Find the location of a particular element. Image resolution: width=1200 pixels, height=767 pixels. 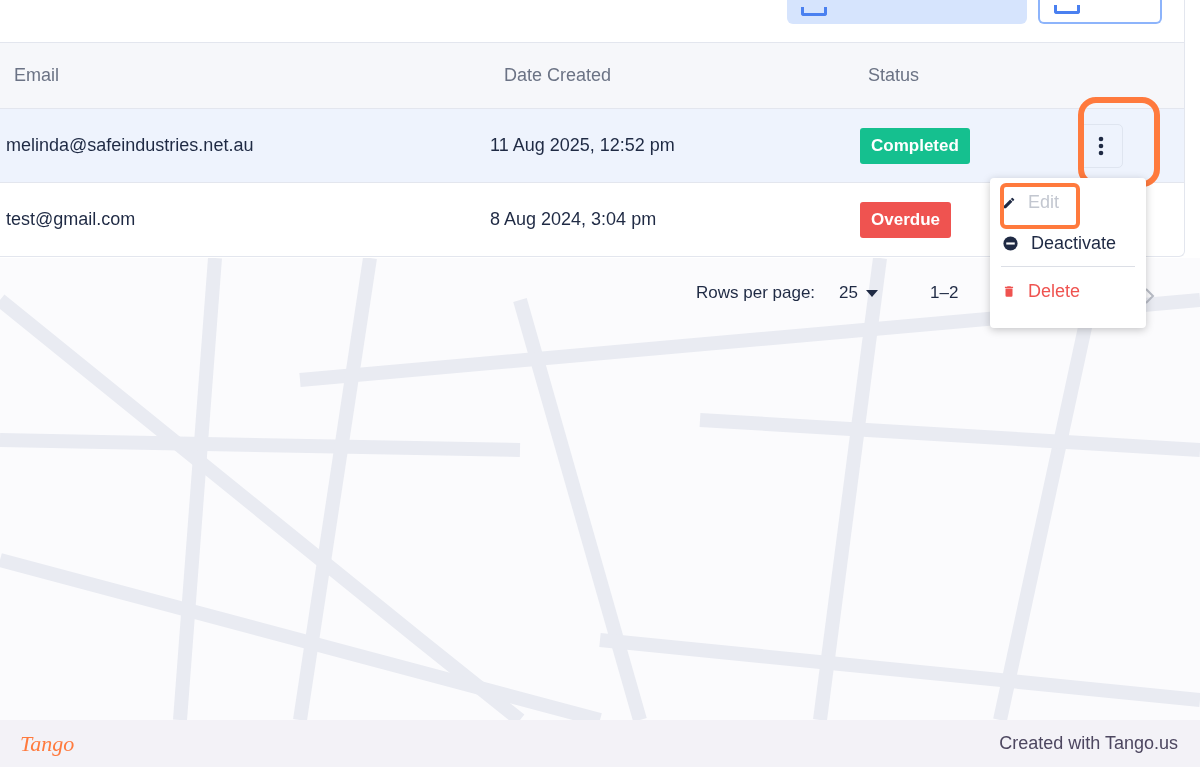

status-badge: Completed is located at coordinates (915, 145).